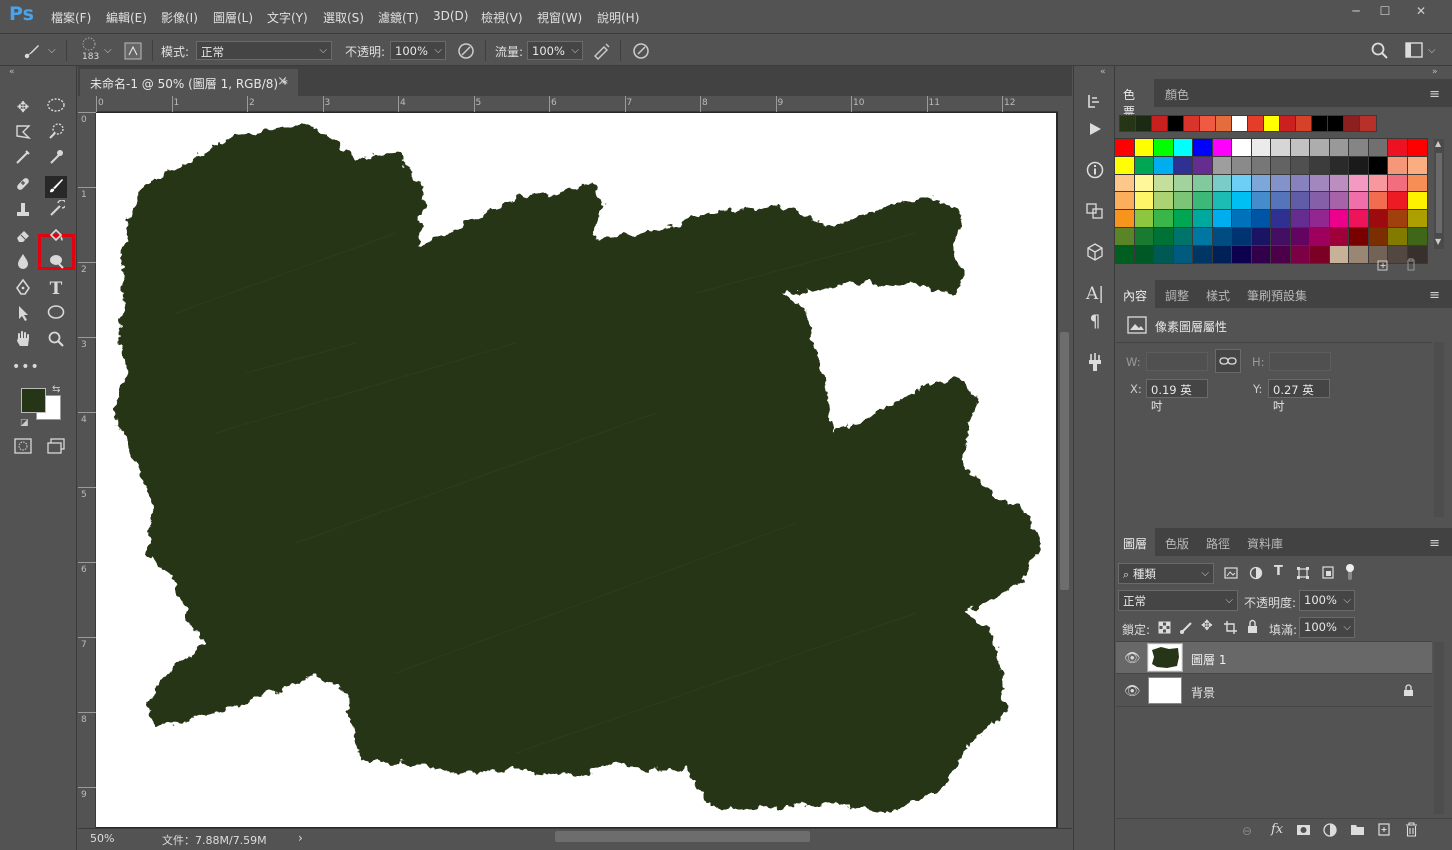 The height and width of the screenshot is (850, 1452). I want to click on x-input: 0.19 英吋, so click(1177, 396).